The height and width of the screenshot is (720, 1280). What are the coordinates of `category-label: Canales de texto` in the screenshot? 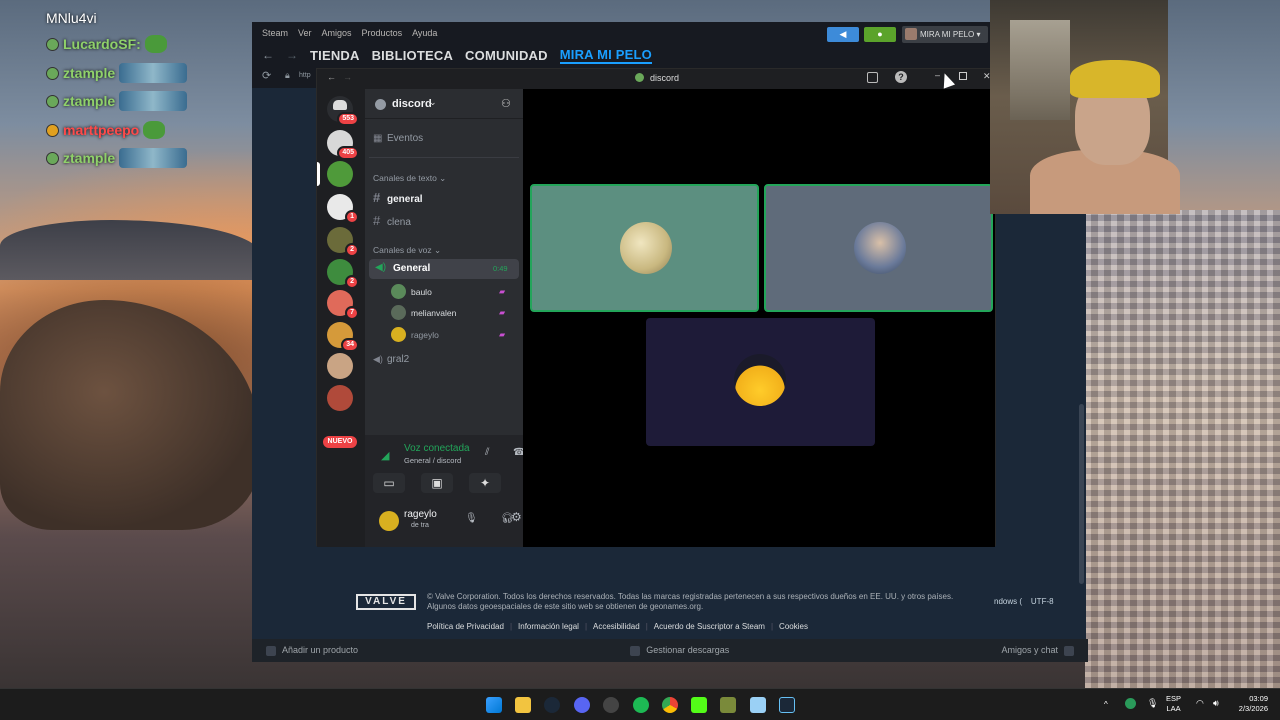 It's located at (405, 178).